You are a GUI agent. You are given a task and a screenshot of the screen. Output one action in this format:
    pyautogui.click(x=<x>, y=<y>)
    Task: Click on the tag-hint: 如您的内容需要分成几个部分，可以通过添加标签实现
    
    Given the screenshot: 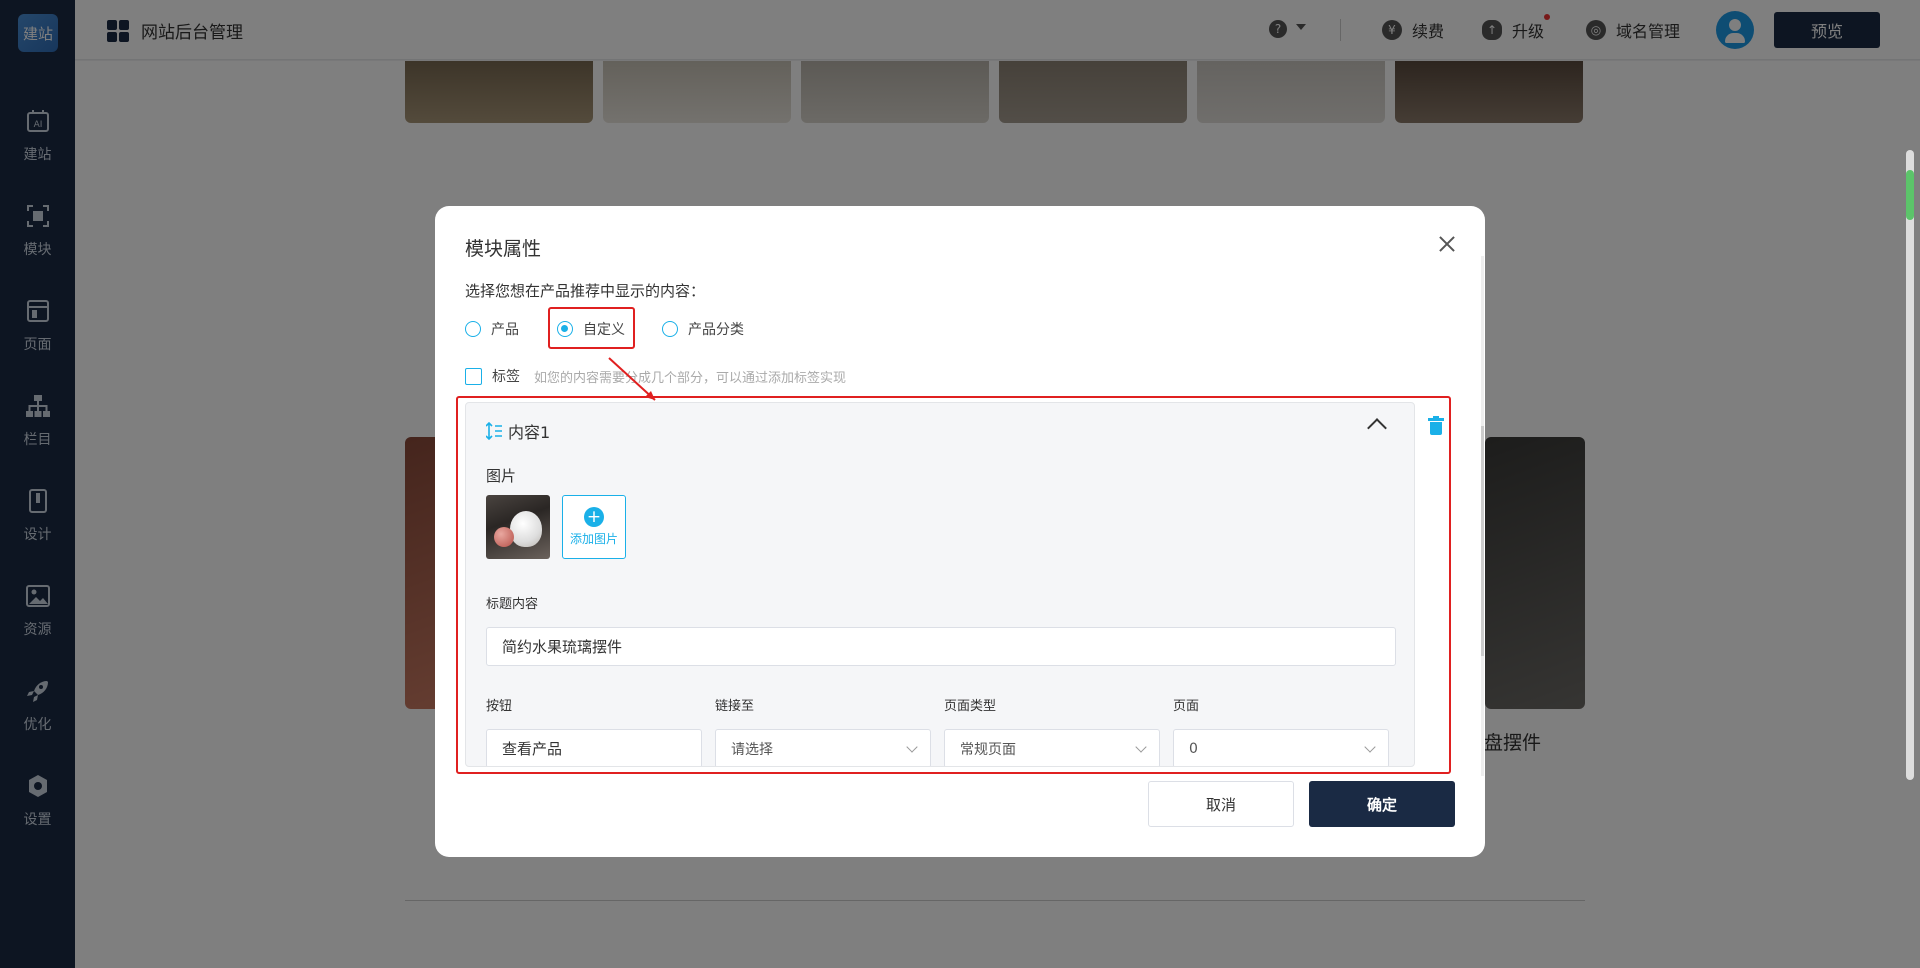 What is the action you would take?
    pyautogui.click(x=690, y=378)
    